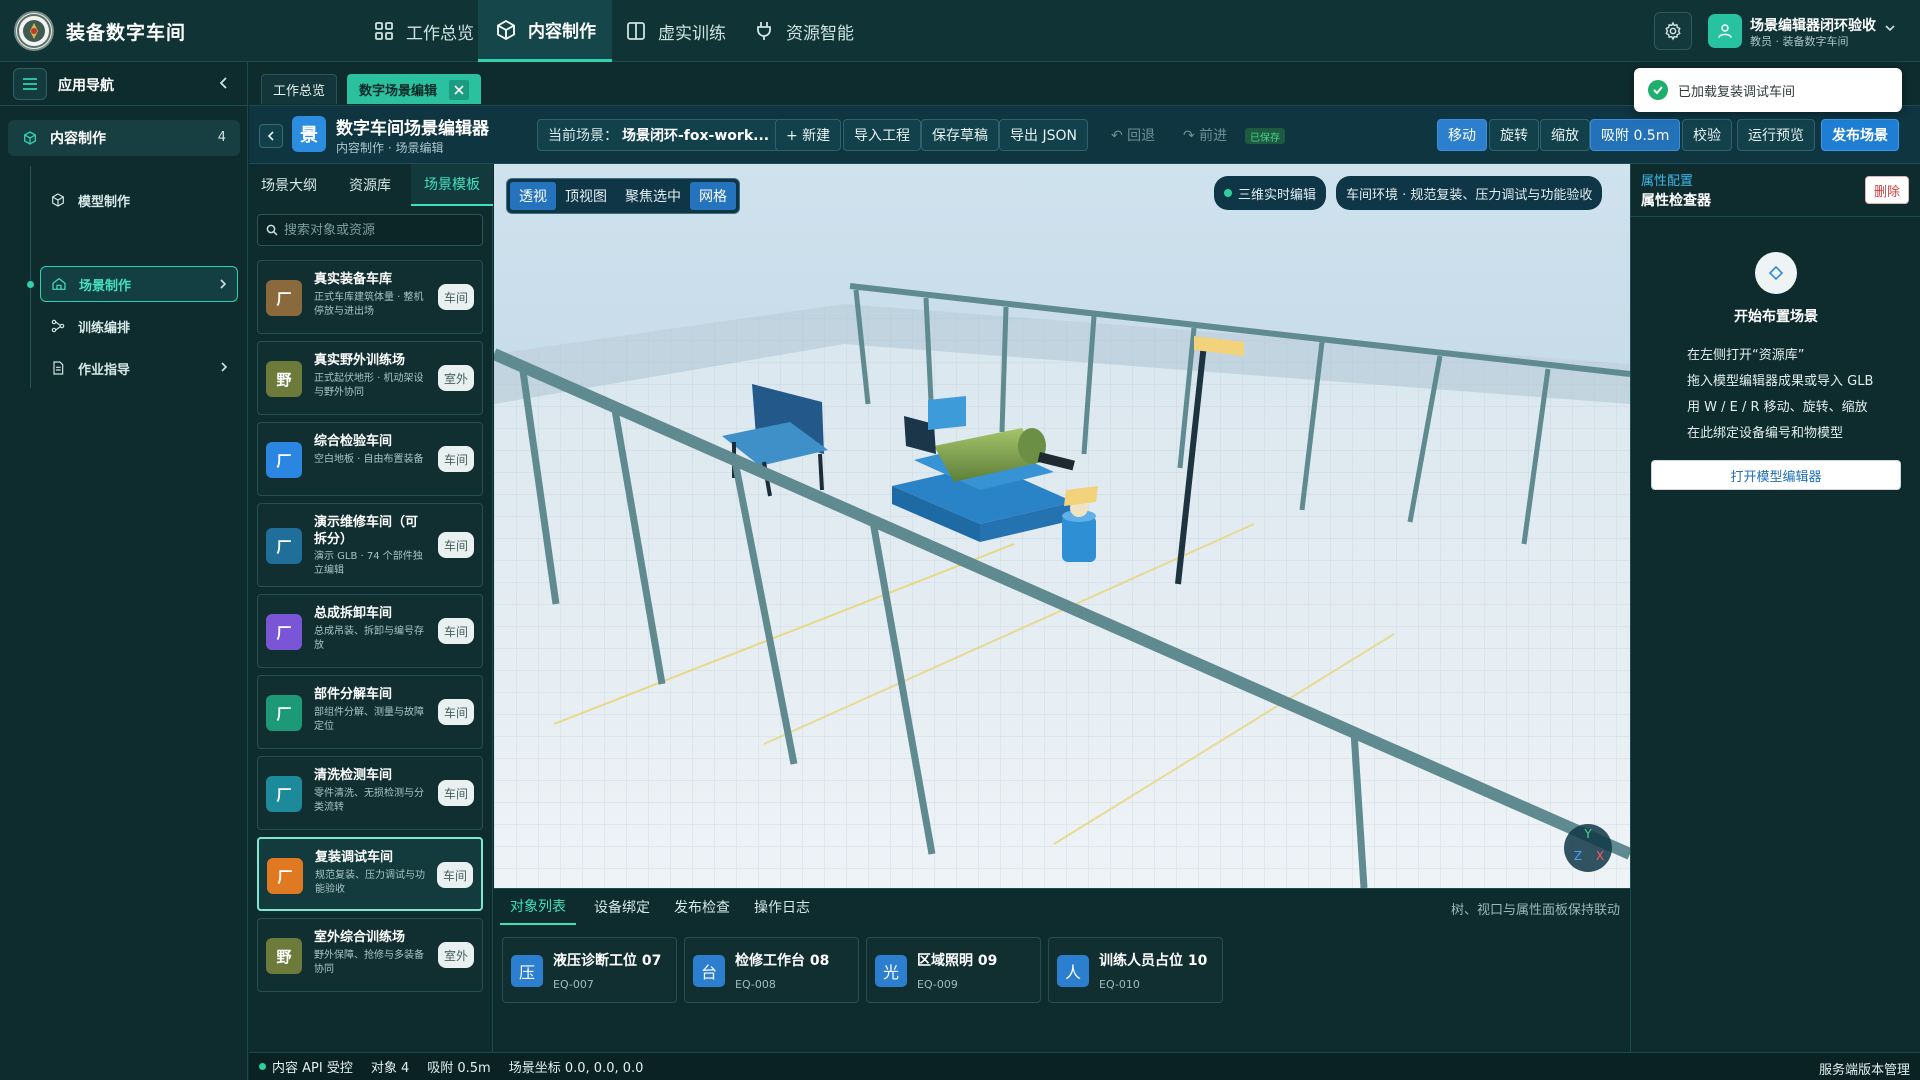 Image resolution: width=1920 pixels, height=1080 pixels. Describe the element at coordinates (58, 368) in the screenshot. I see `doc-icon` at that location.